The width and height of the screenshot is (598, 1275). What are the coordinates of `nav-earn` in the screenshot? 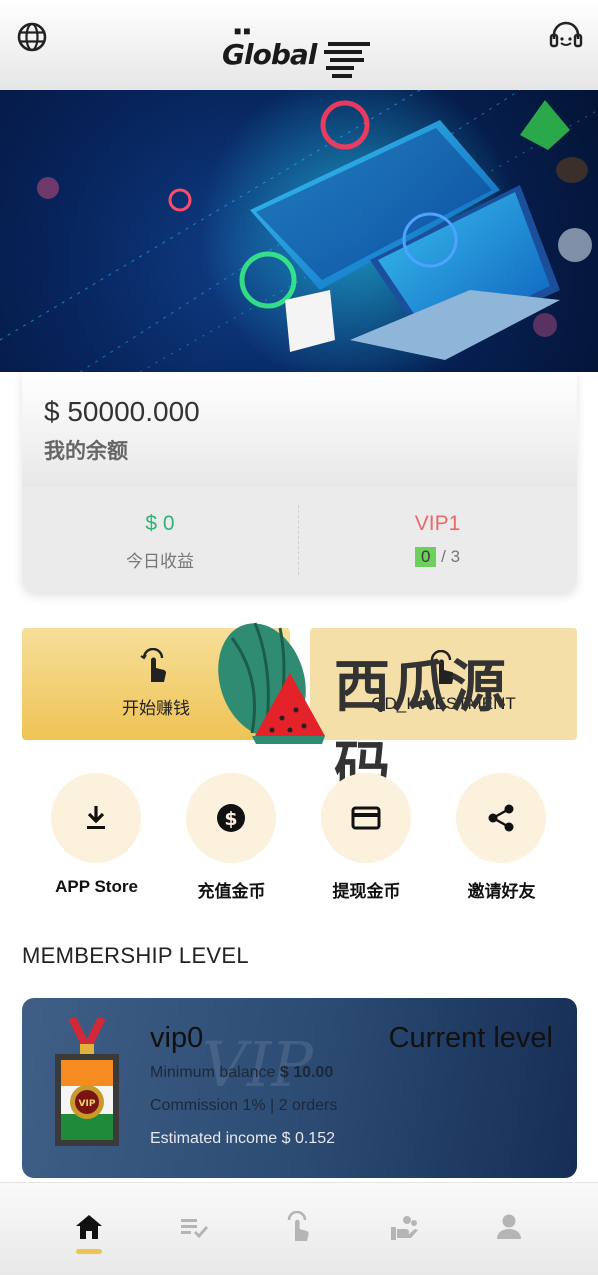 It's located at (299, 1227).